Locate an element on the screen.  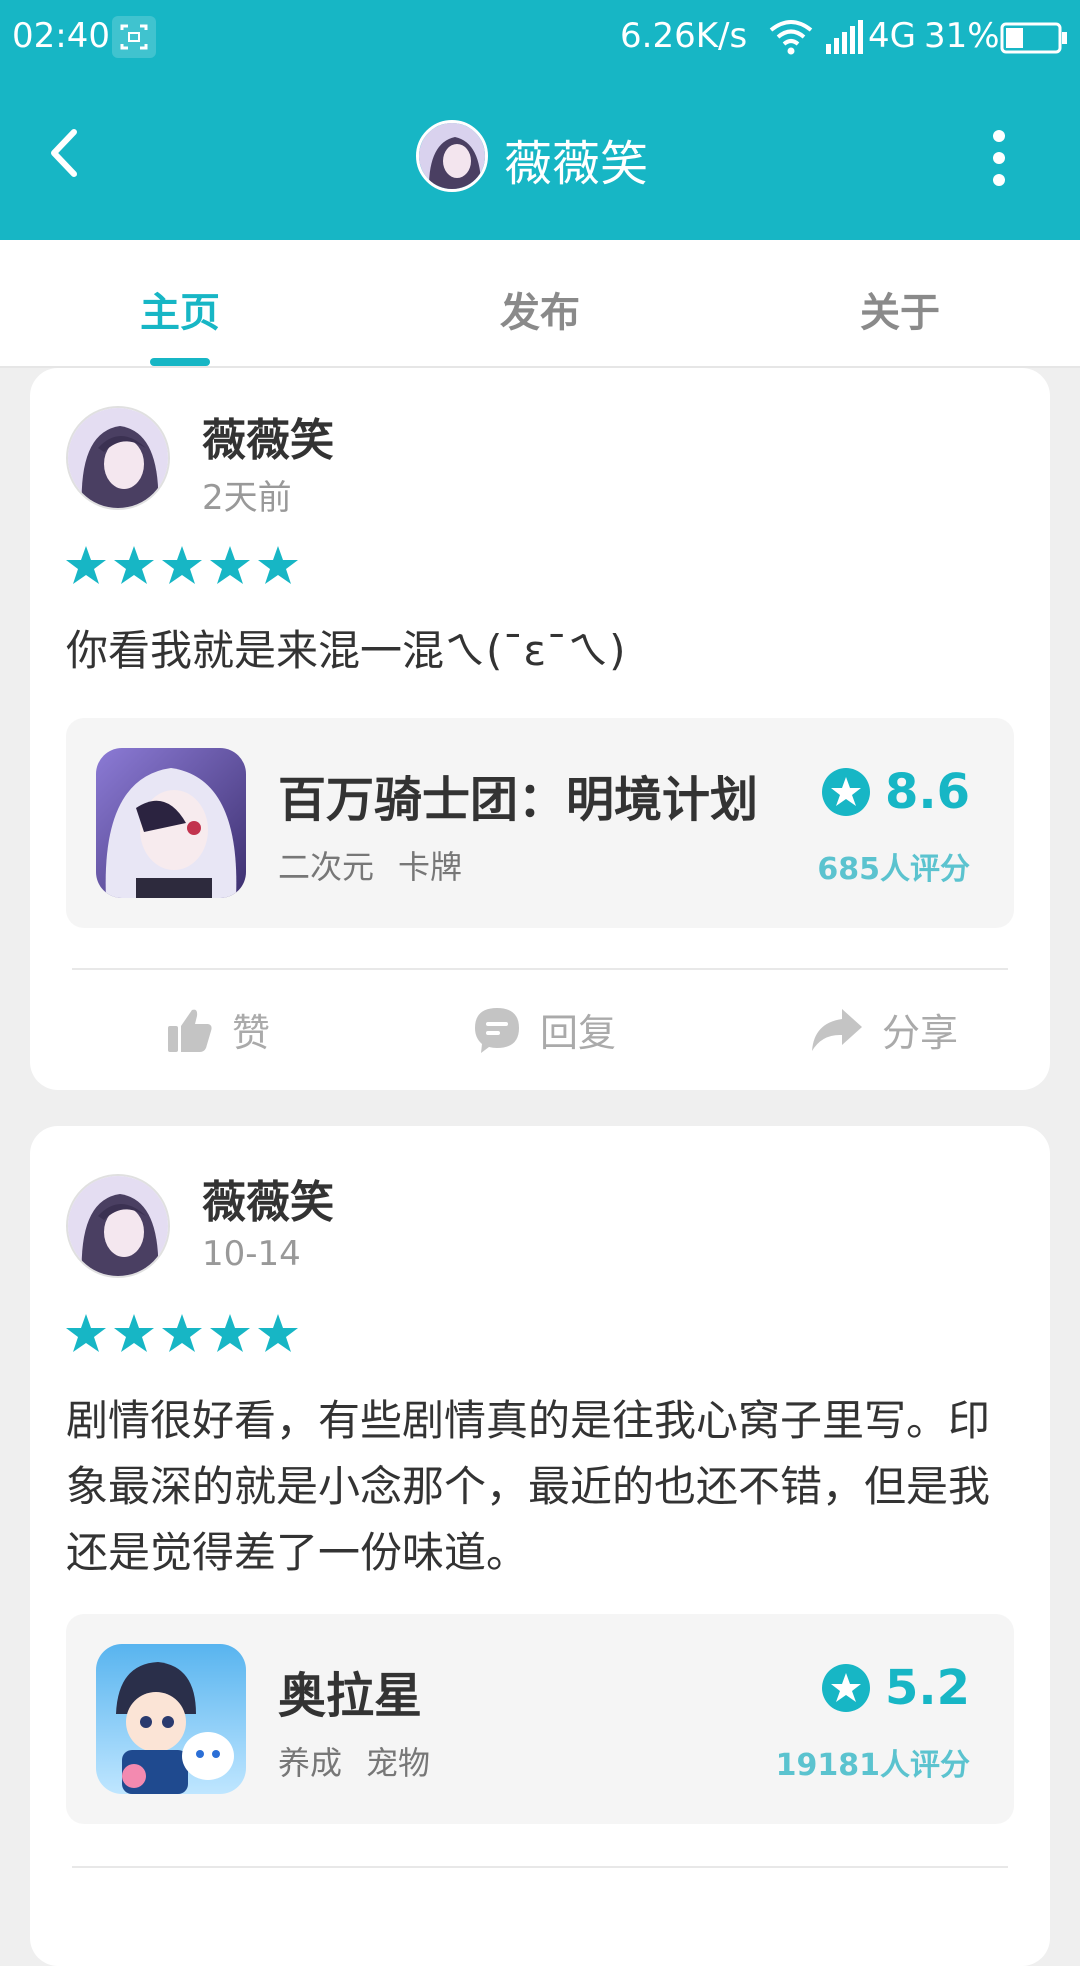
game-tag: 养成 is located at coordinates (310, 1763).